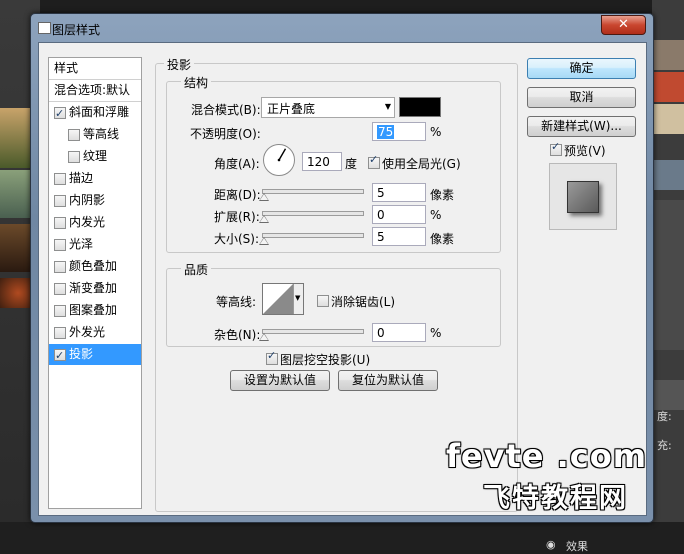 The image size is (684, 554). I want to click on angle-input: 120, so click(322, 161).